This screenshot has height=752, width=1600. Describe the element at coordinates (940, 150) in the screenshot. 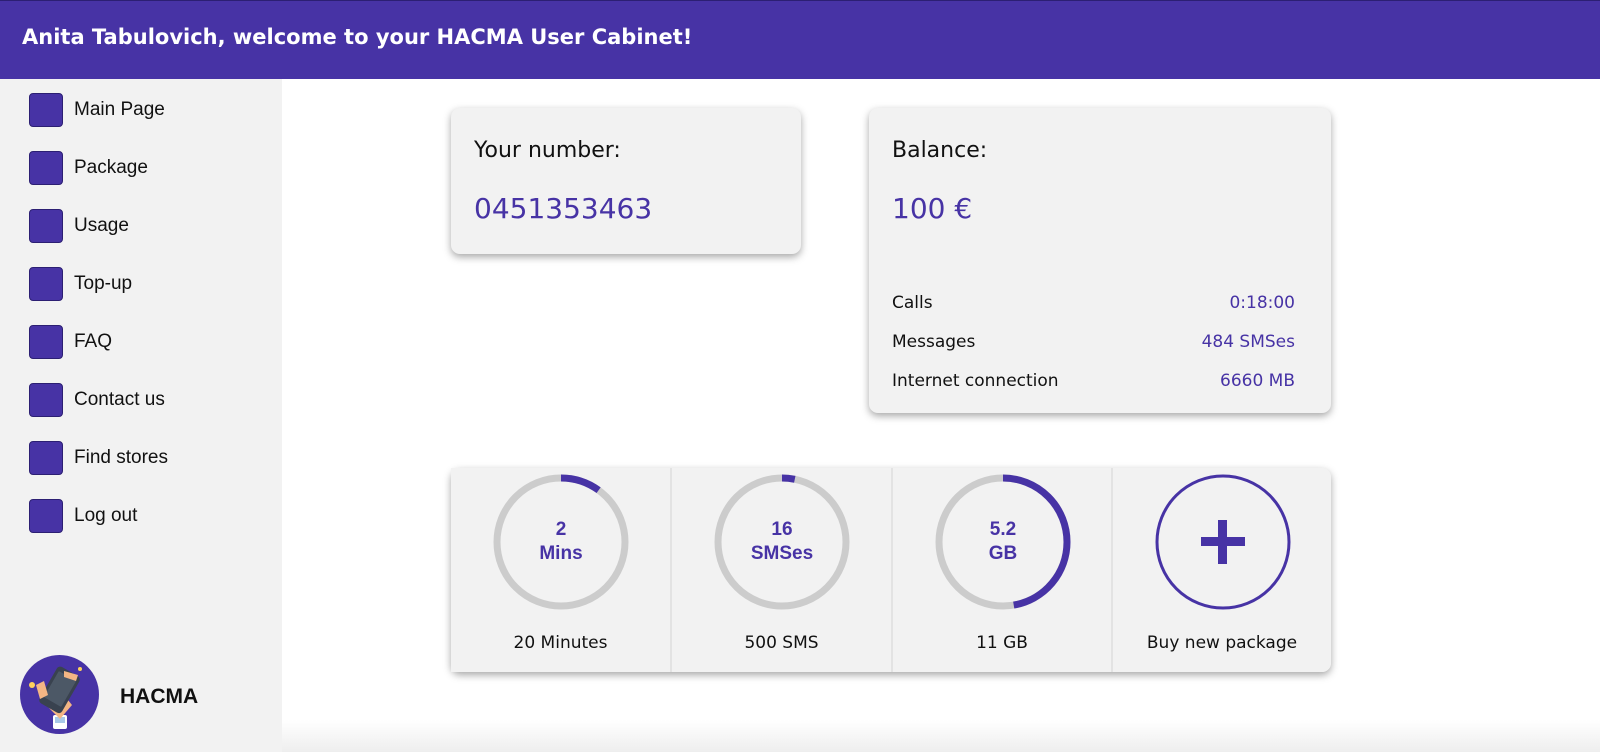

I see `balance-label: Balance:` at that location.